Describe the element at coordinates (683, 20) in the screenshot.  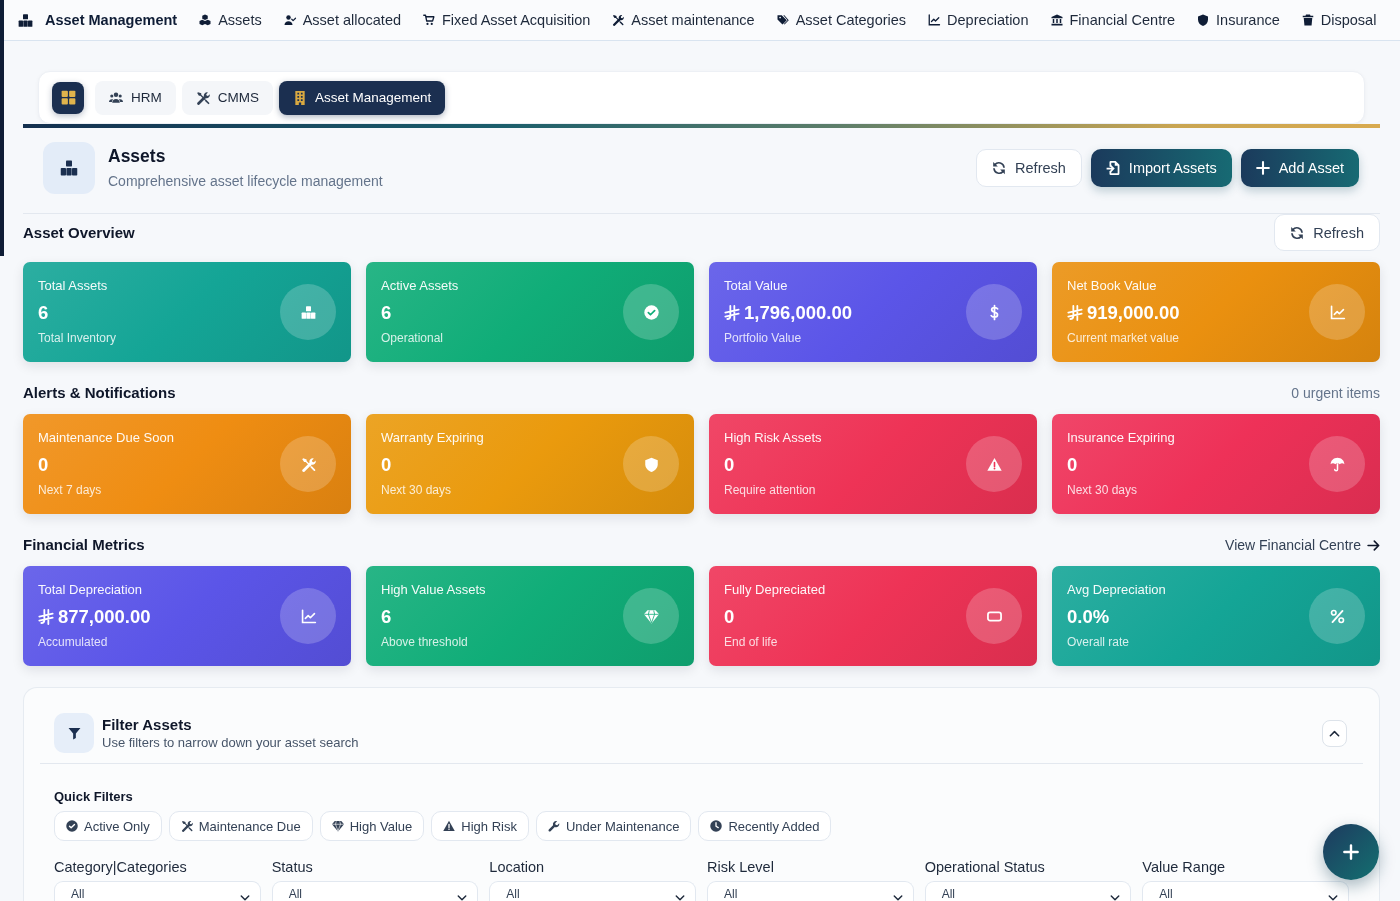
I see `nav-link: Asset maintenance` at that location.